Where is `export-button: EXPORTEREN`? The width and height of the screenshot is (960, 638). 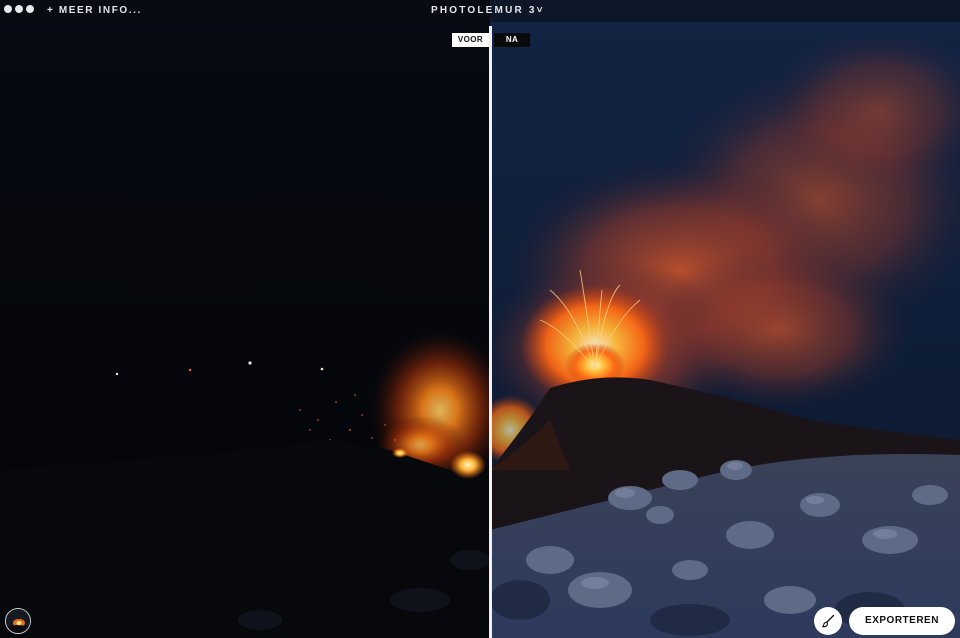
export-button: EXPORTEREN is located at coordinates (902, 621).